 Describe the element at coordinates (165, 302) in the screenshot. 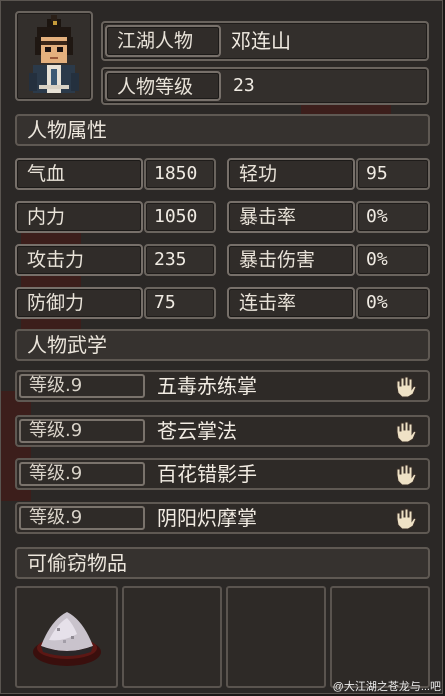

I see `stat-value-defense: 75` at that location.